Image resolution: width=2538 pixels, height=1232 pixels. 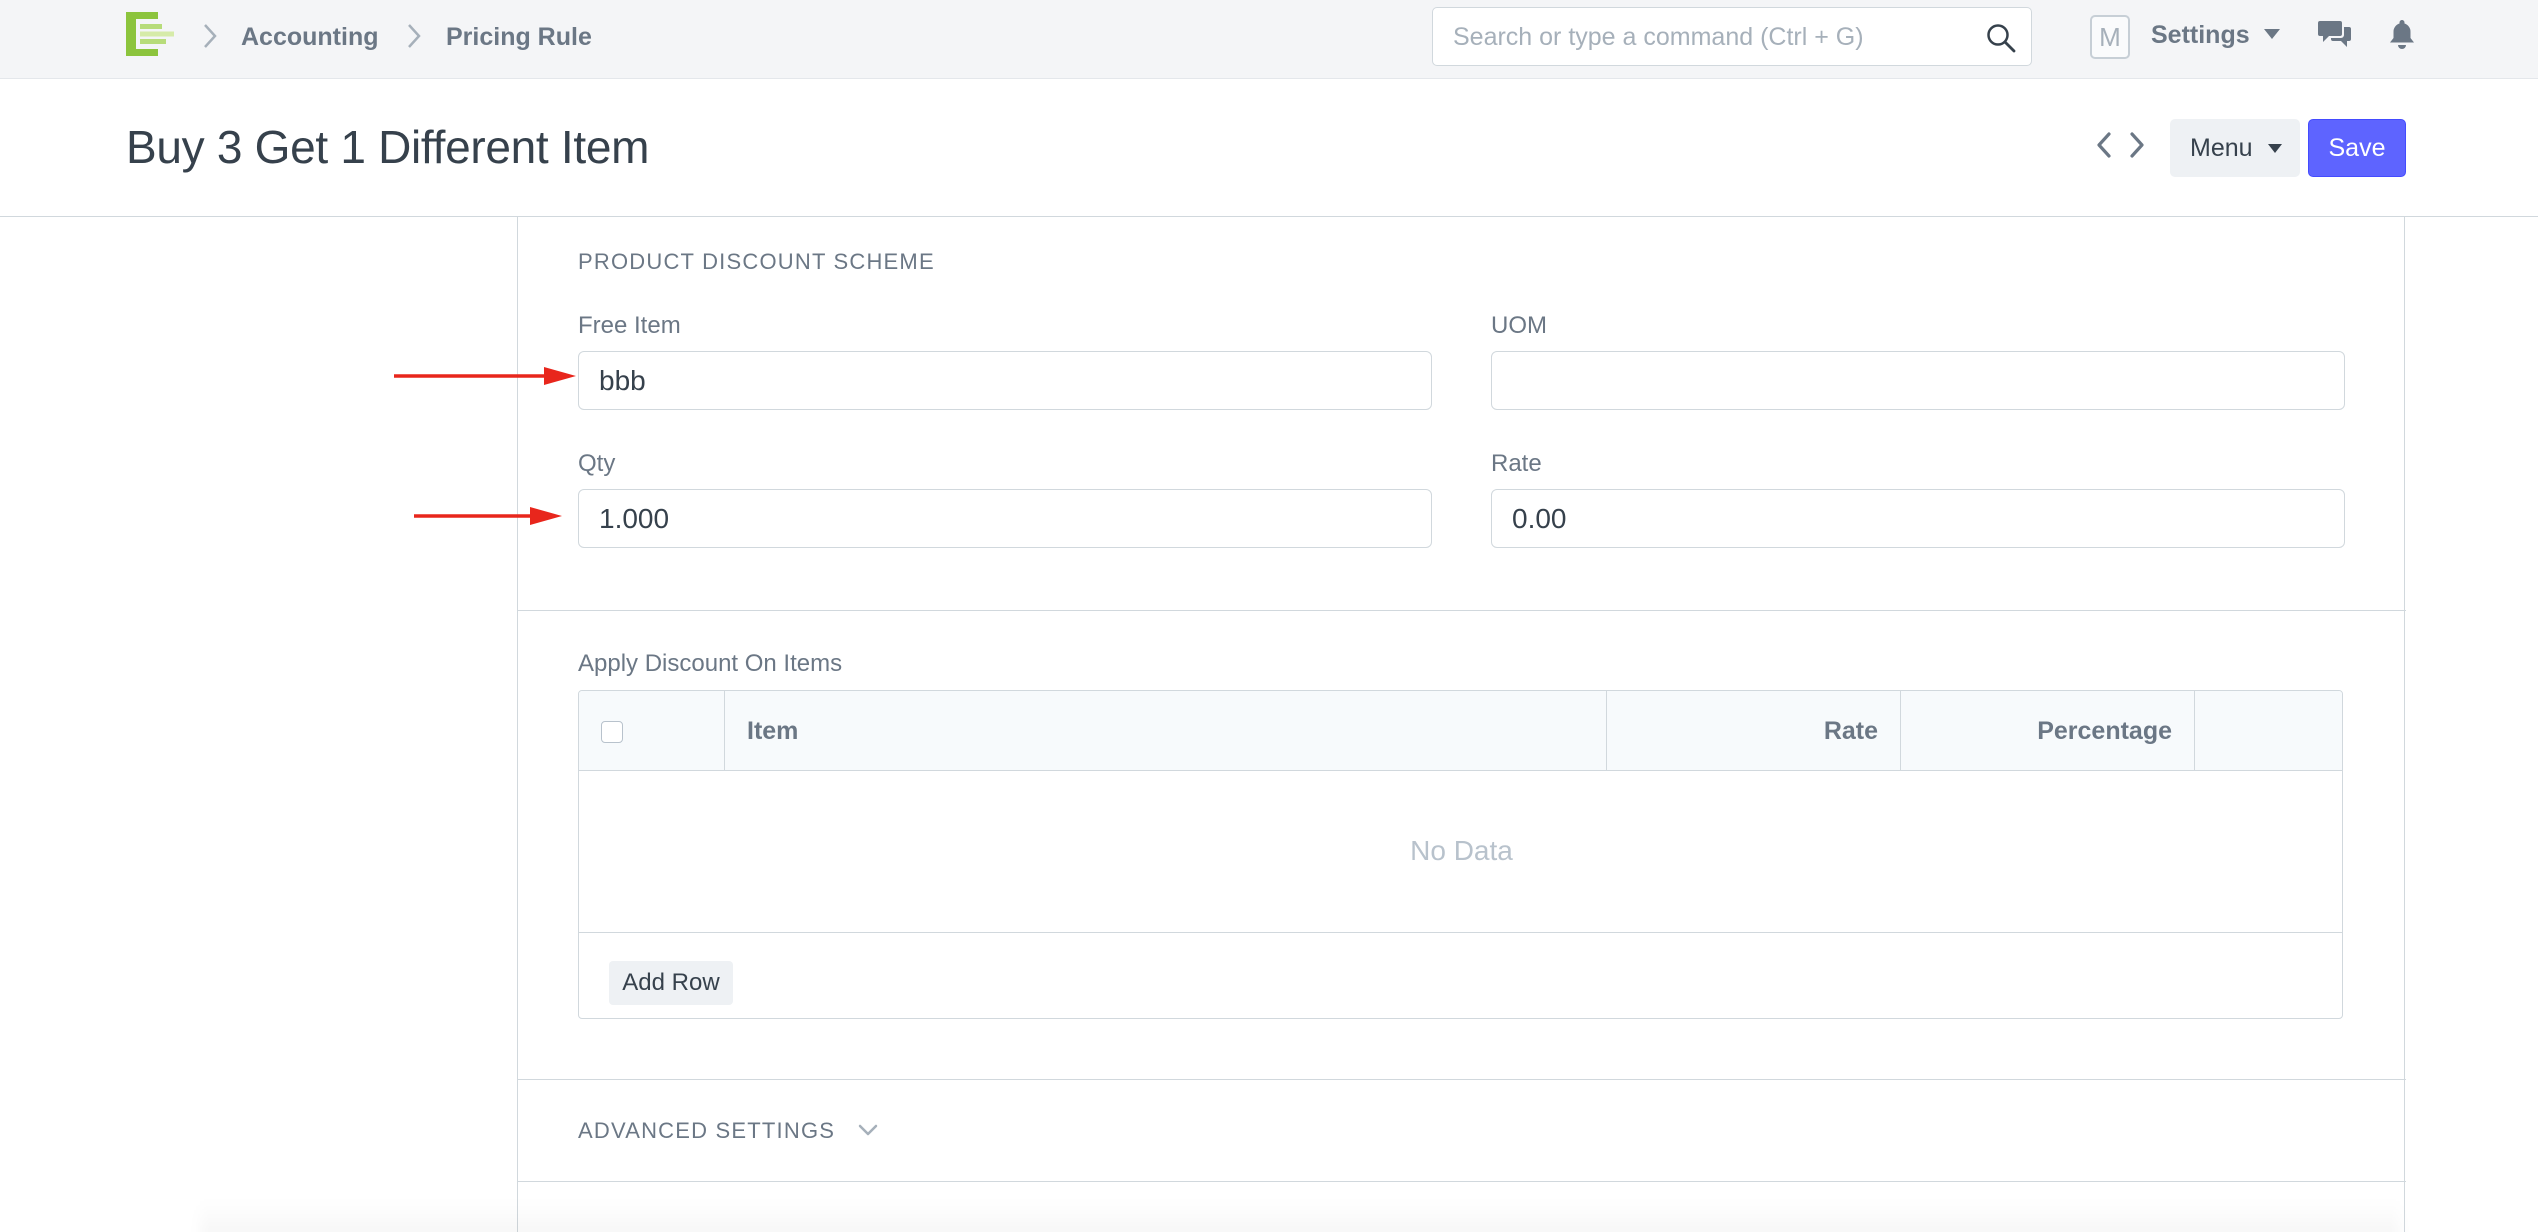 I want to click on column-header-rate: Rate, so click(x=1850, y=731).